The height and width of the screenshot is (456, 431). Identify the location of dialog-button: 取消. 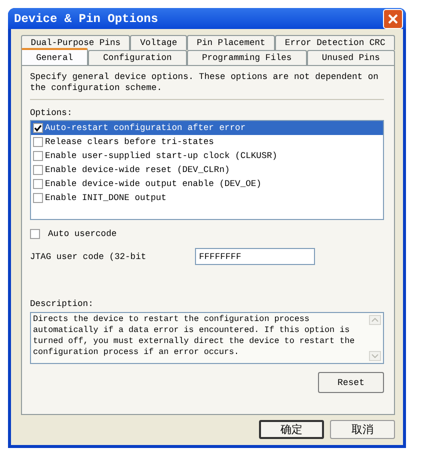
(362, 429).